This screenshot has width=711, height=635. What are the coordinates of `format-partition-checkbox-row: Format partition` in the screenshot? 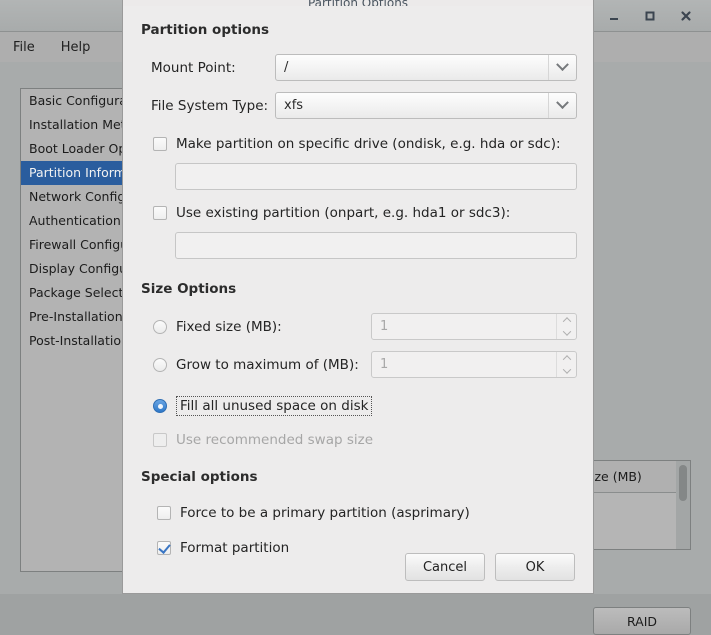 It's located at (223, 548).